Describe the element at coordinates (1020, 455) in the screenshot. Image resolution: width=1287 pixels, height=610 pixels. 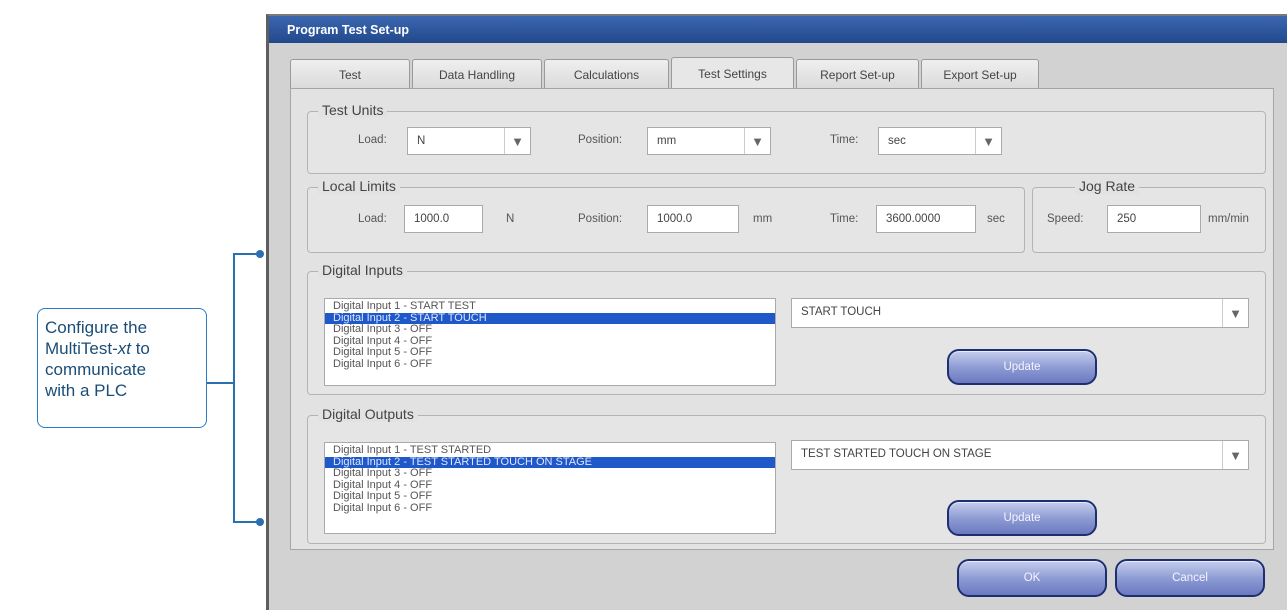
I see `digital-output-function-select: TEST STARTED TOUCH ON STAGE ▼` at that location.